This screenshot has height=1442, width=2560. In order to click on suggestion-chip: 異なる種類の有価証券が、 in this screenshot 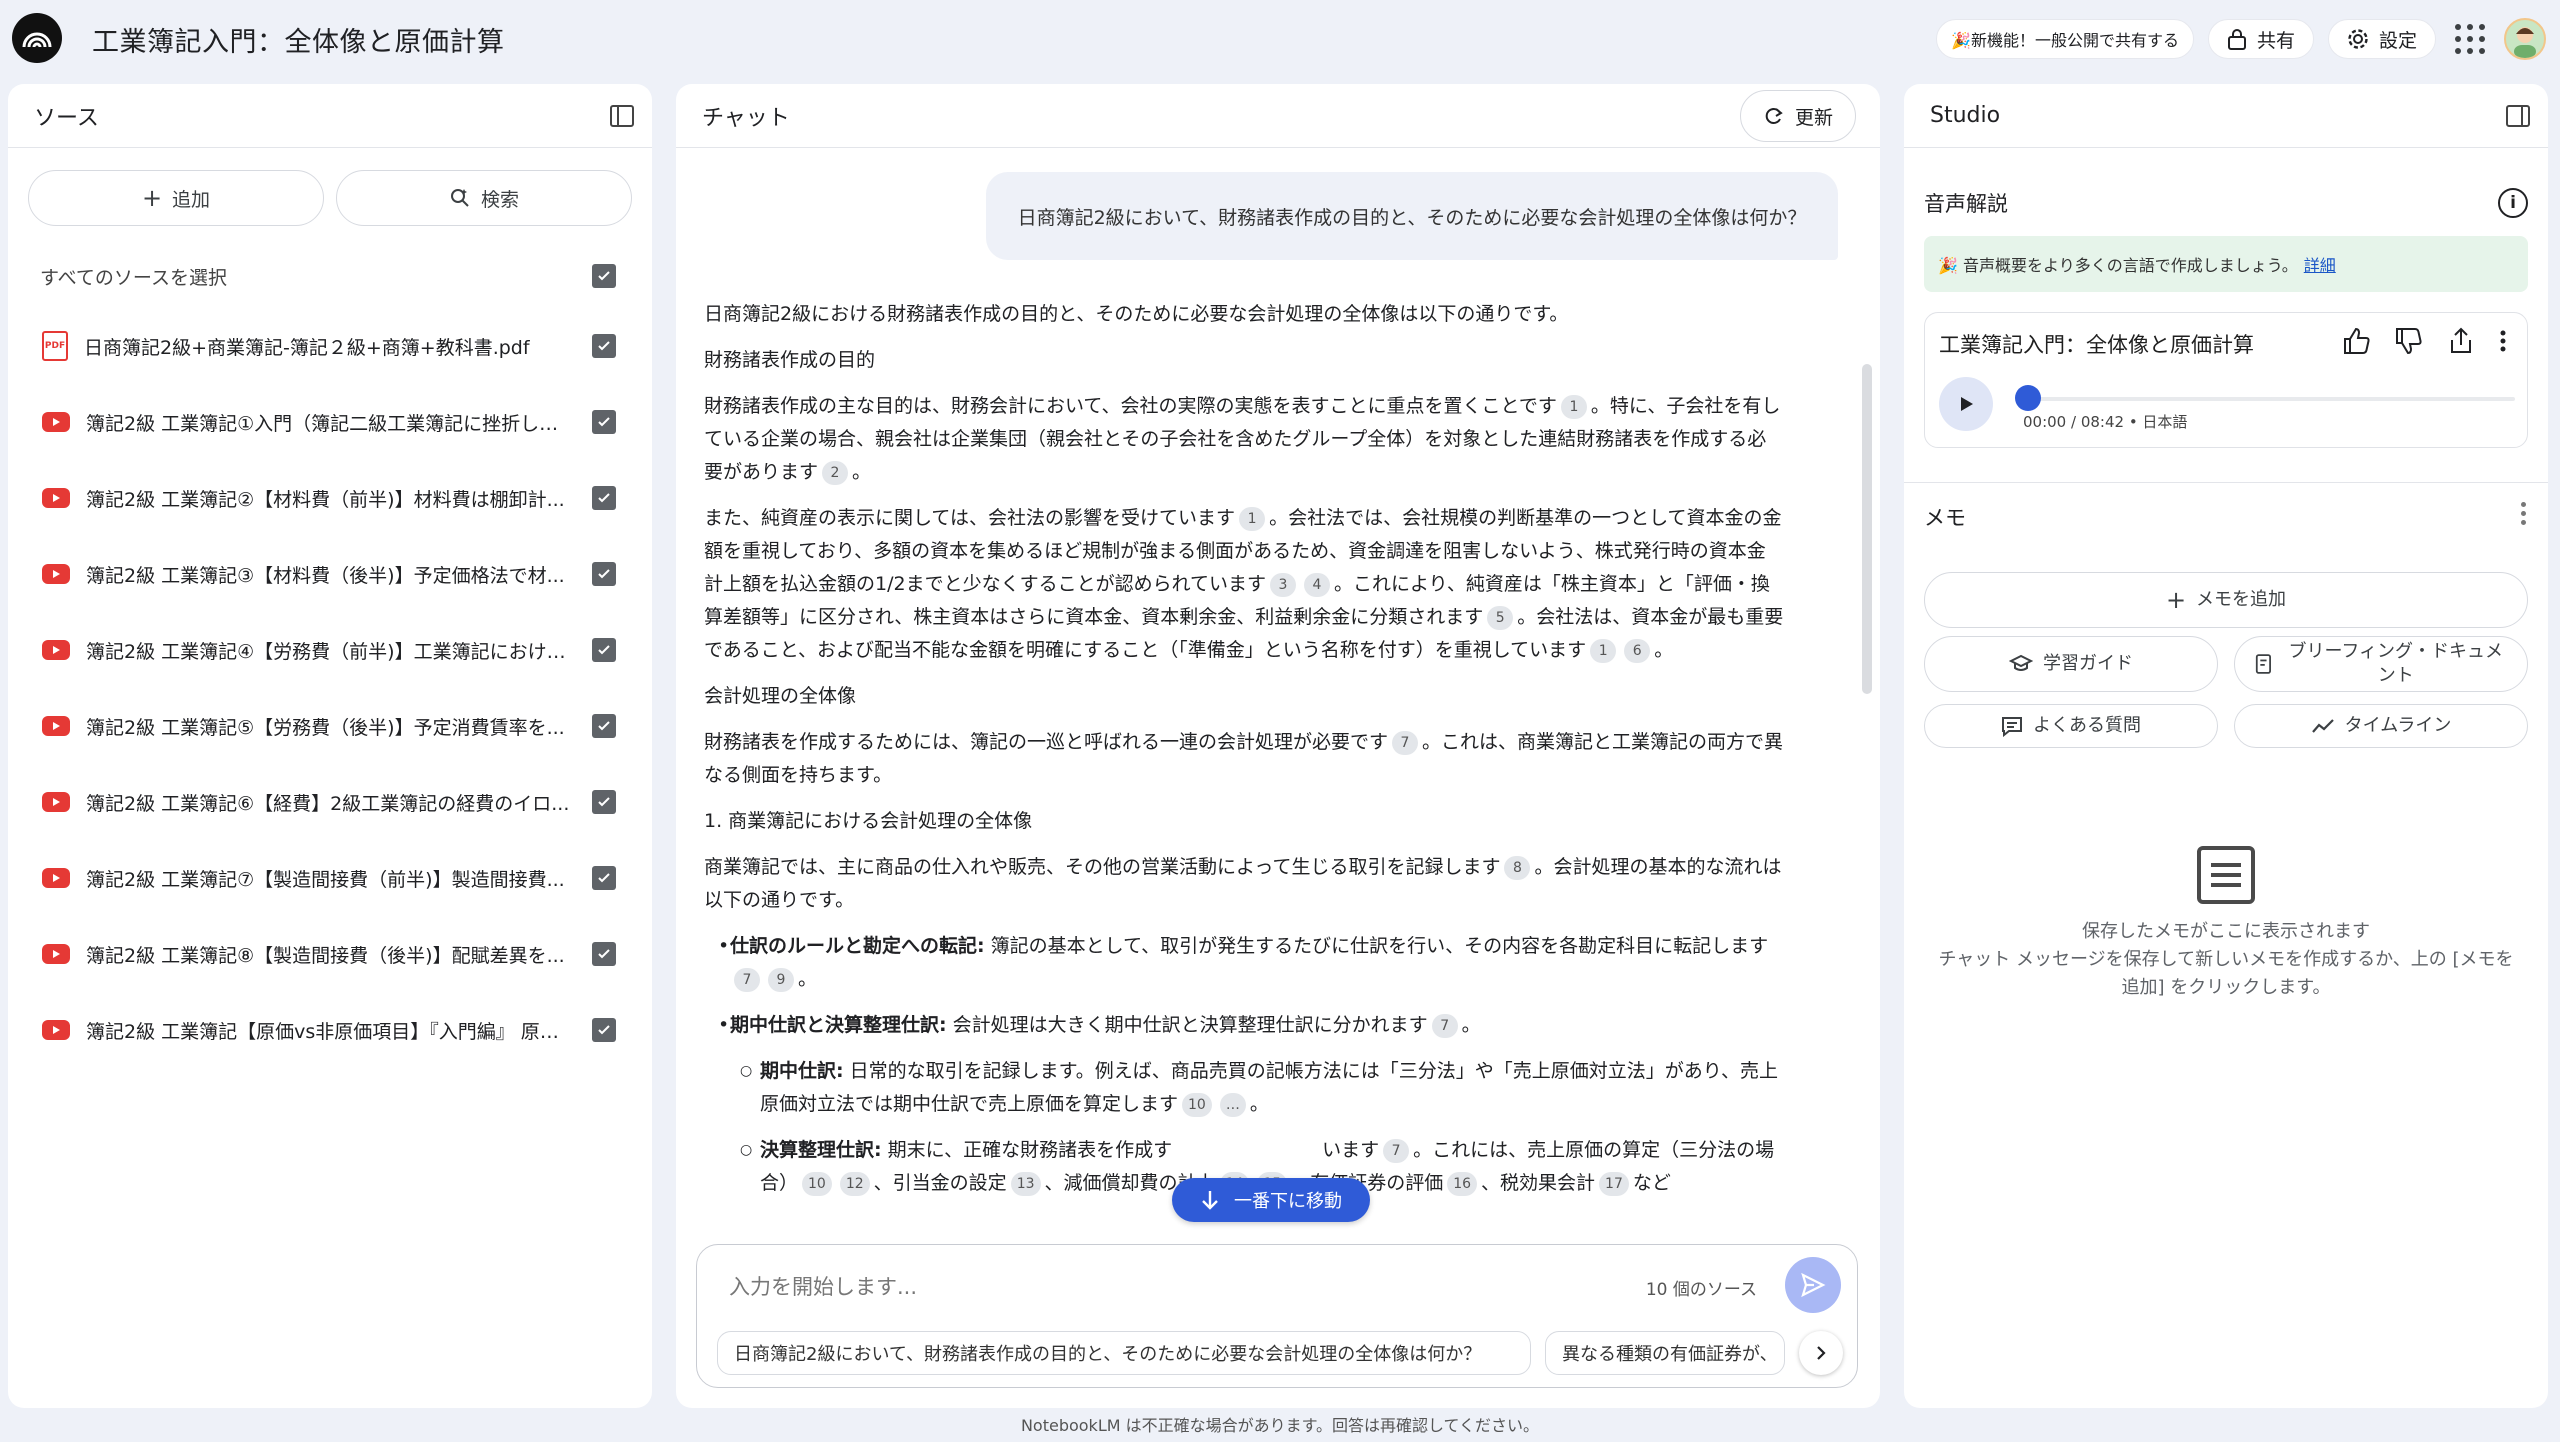, I will do `click(1665, 1353)`.